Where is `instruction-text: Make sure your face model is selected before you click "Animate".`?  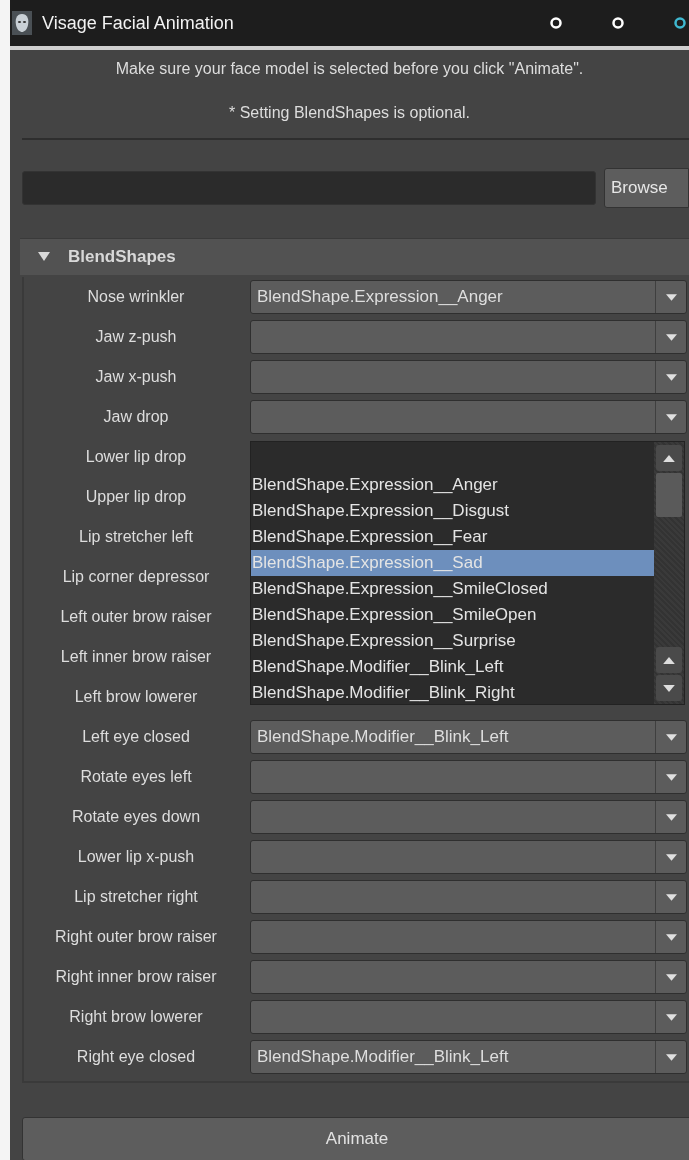
instruction-text: Make sure your face model is selected before you click "Animate". is located at coordinates (349, 69).